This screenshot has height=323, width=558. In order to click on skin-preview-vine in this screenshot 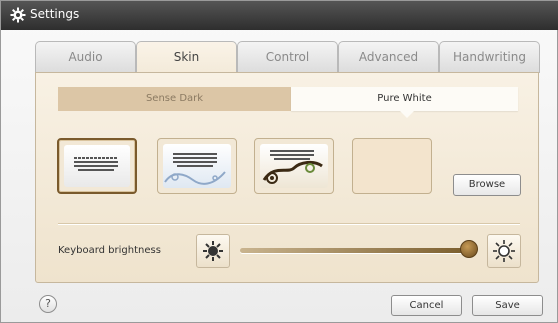, I will do `click(294, 166)`.